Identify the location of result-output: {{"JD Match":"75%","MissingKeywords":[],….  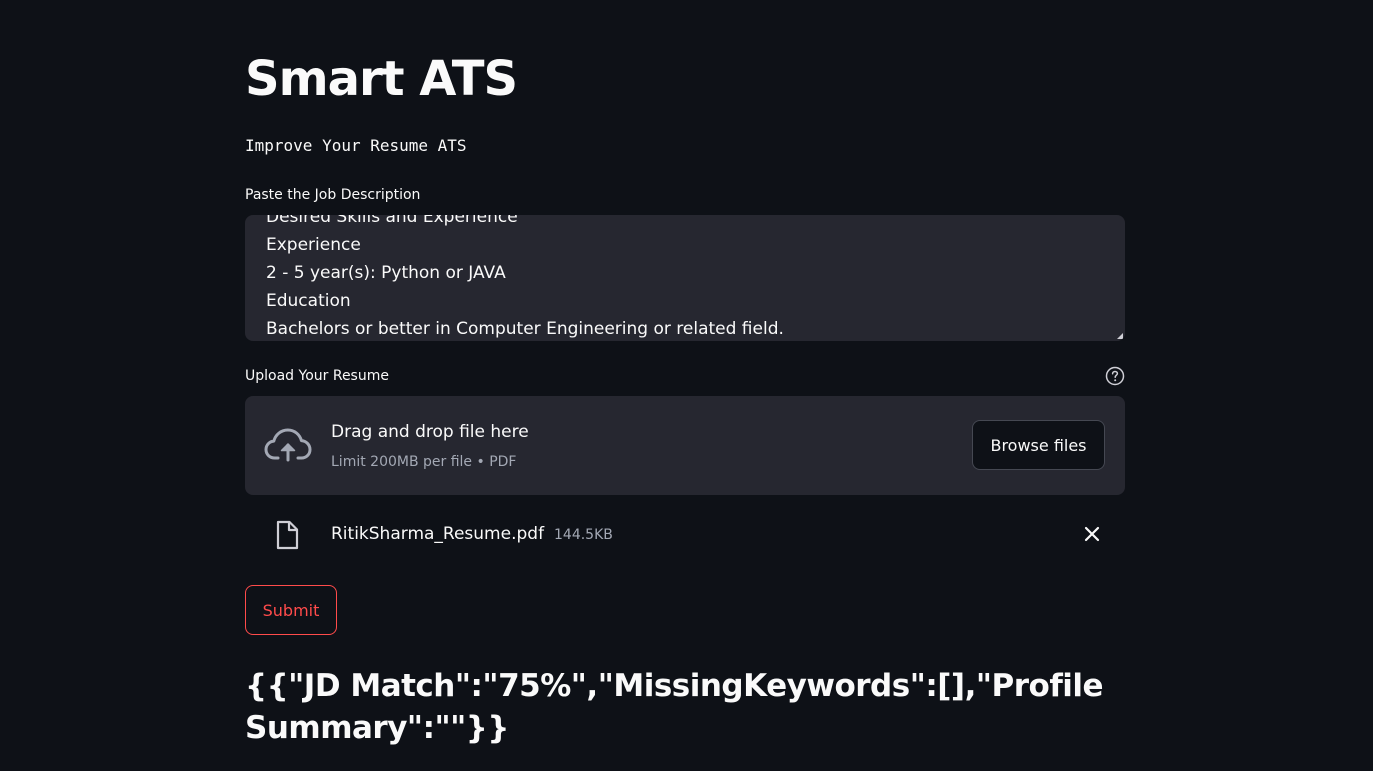
(674, 707).